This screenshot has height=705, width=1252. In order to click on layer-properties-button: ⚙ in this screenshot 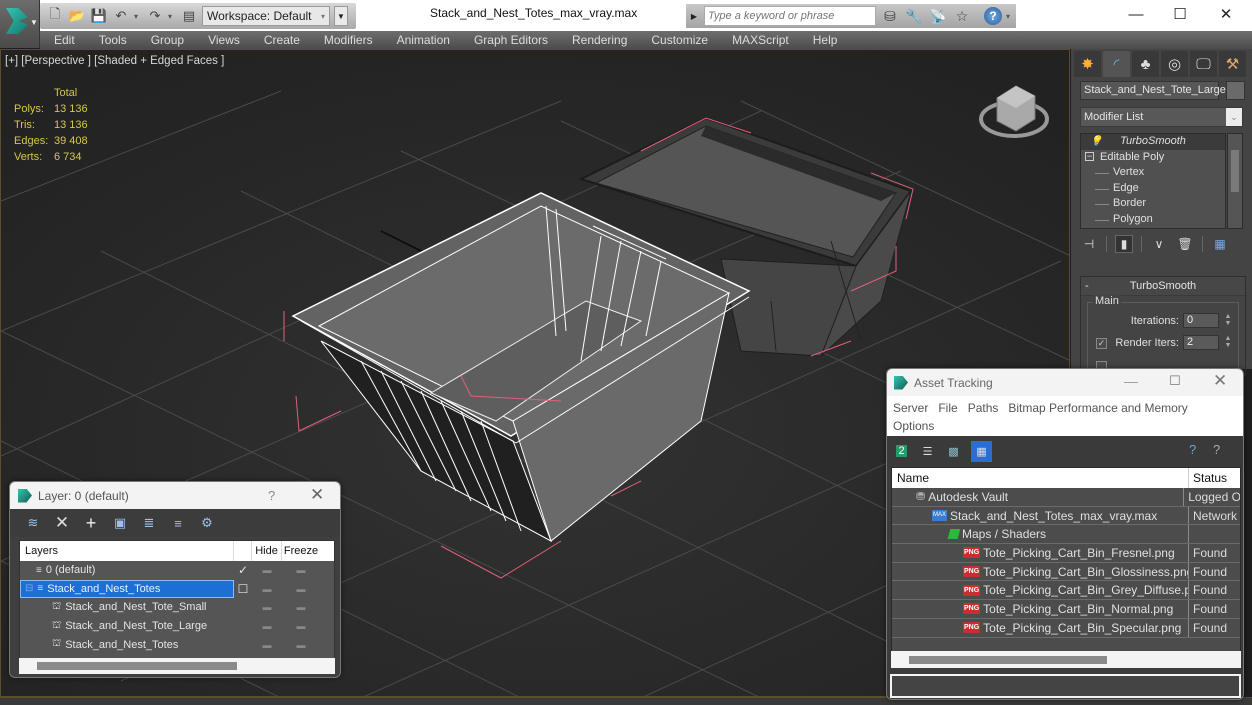, I will do `click(207, 523)`.